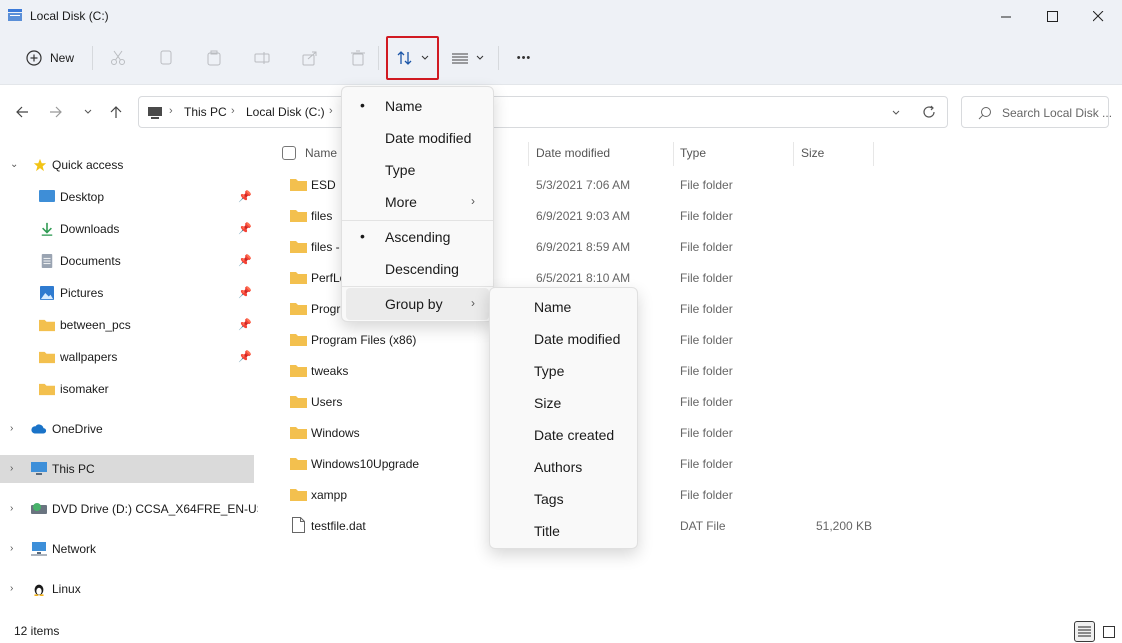 This screenshot has height=643, width=1122. I want to click on plus-circle-icon, so click(34, 58).